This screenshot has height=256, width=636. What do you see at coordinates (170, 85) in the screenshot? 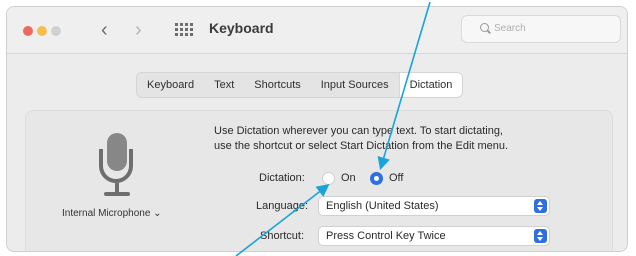
I see `tab-keyboard: Keyboard` at bounding box center [170, 85].